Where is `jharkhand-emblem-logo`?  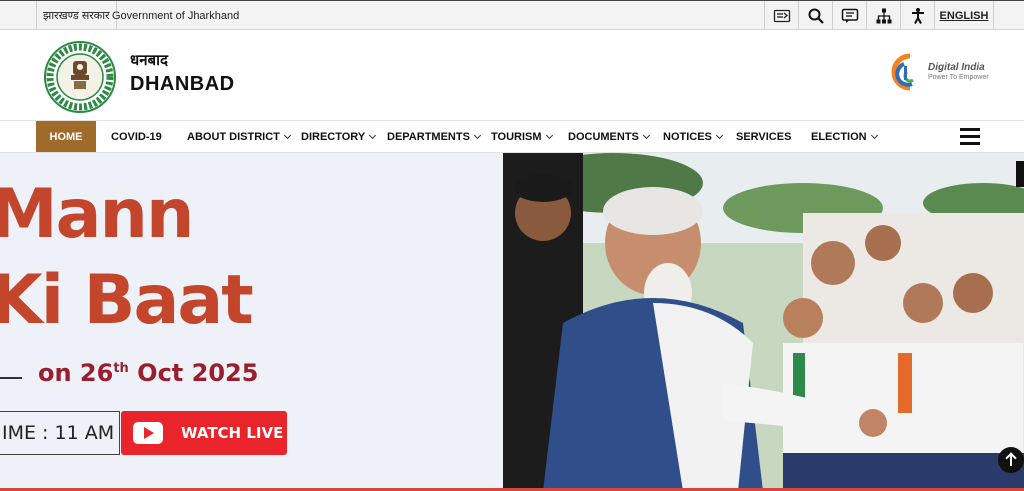 jharkhand-emblem-logo is located at coordinates (80, 77).